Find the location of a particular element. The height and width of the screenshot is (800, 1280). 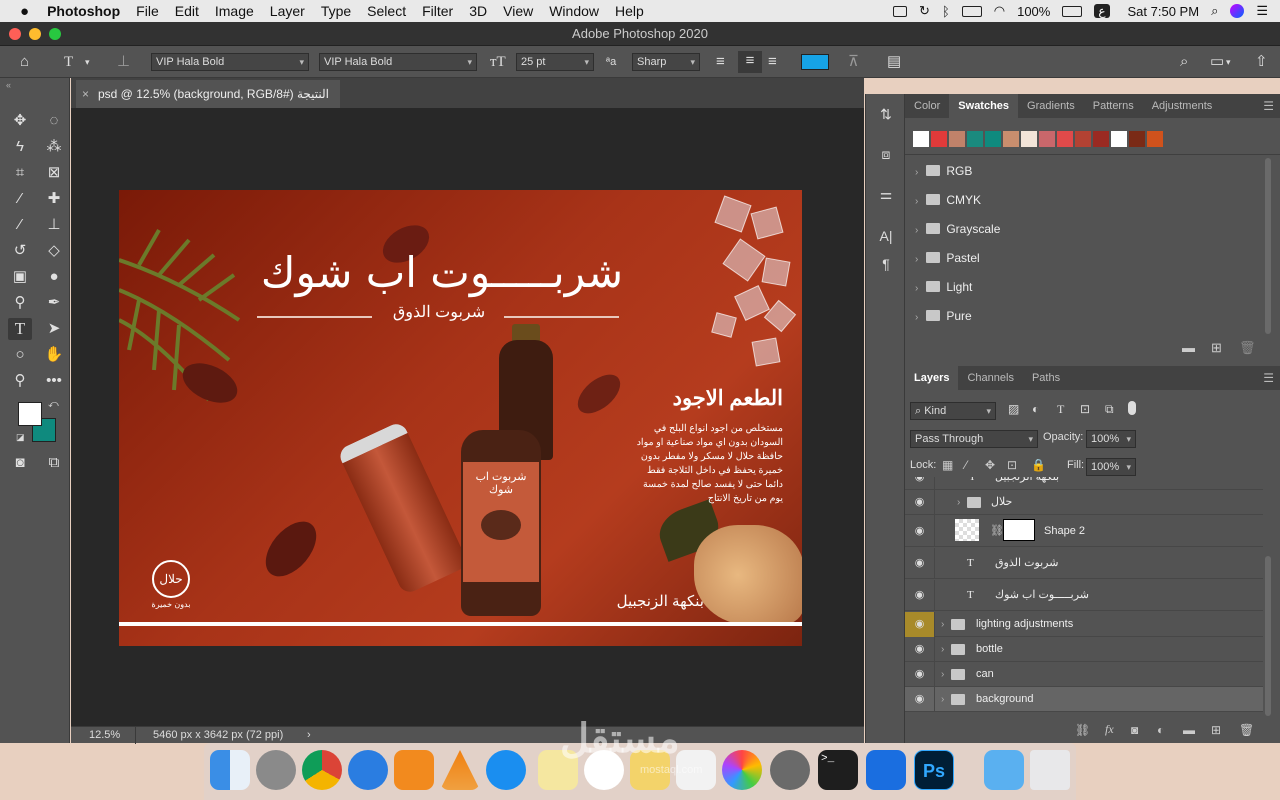

align-center-icon: ≡ is located at coordinates (750, 62).